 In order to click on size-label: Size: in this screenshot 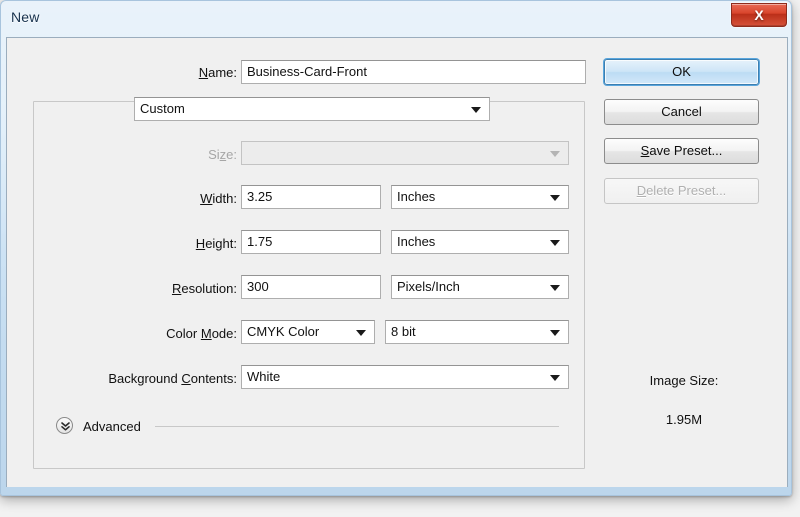, I will do `click(222, 154)`.